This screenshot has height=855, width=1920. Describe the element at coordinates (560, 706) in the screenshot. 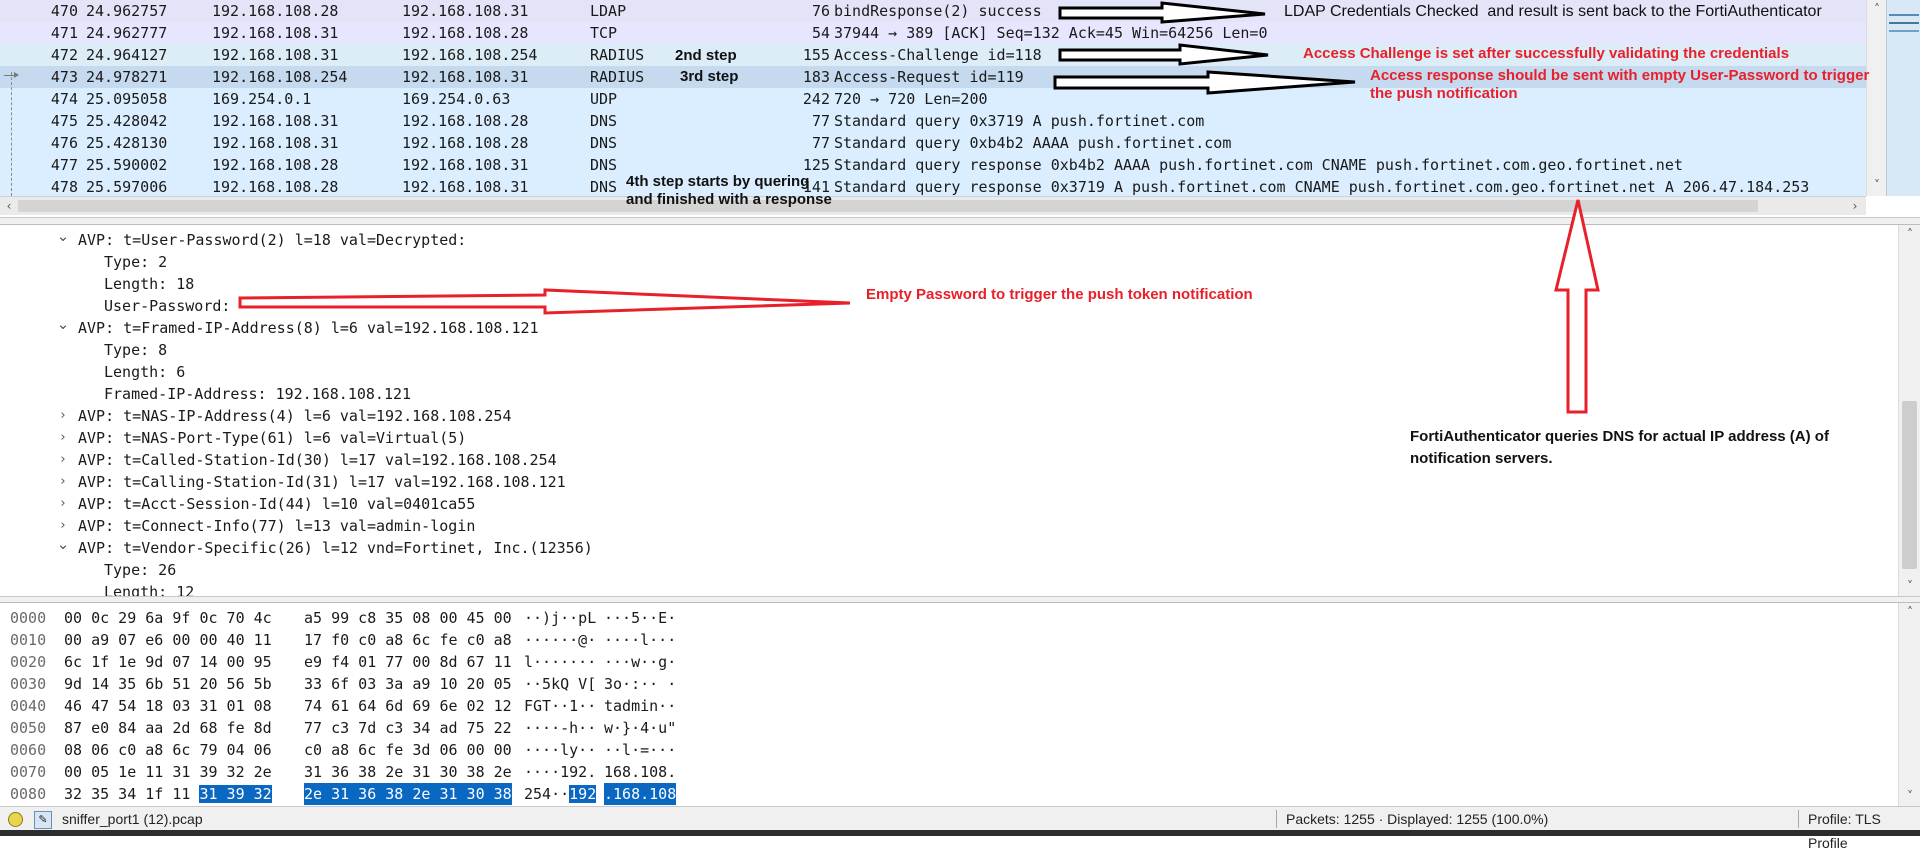

I see `ascii-bytes: FGT··1··` at that location.